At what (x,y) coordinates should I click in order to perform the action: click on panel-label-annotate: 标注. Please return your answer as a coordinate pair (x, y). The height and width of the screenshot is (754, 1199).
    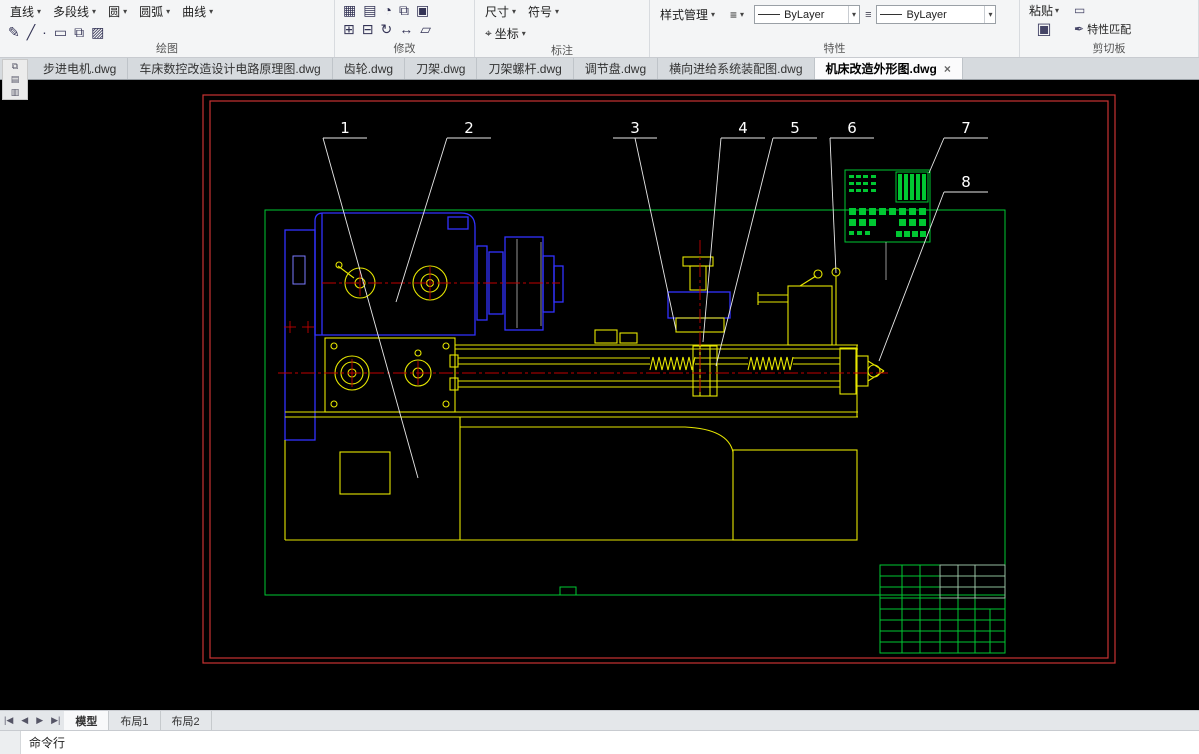
    Looking at the image, I should click on (562, 51).